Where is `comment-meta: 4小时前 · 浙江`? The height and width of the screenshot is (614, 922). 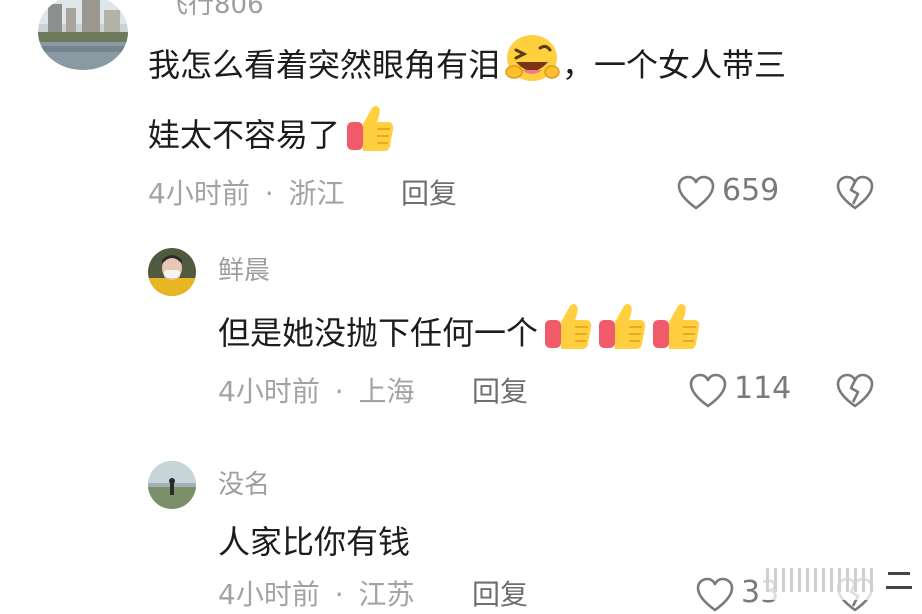 comment-meta: 4小时前 · 浙江 is located at coordinates (246, 194).